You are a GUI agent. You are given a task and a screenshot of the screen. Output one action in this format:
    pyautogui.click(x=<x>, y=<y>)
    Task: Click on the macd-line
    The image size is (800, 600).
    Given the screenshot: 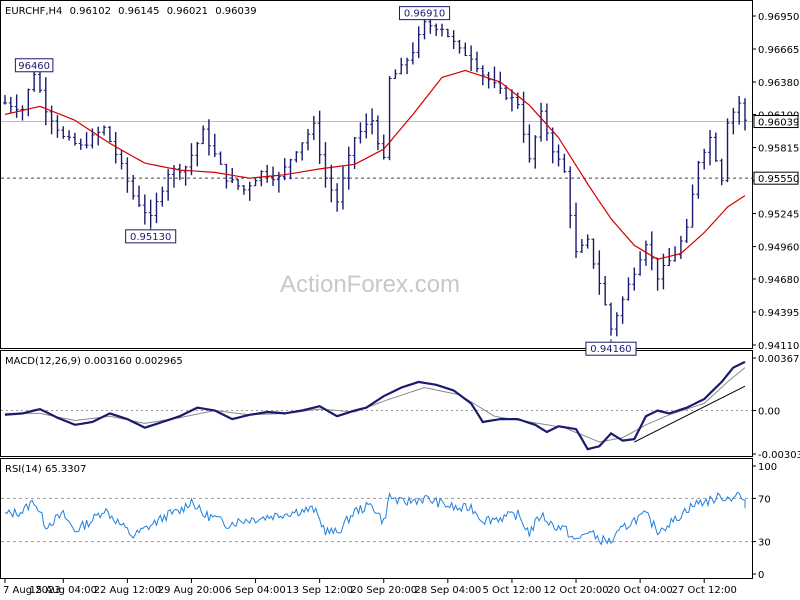 What is the action you would take?
    pyautogui.click(x=375, y=405)
    